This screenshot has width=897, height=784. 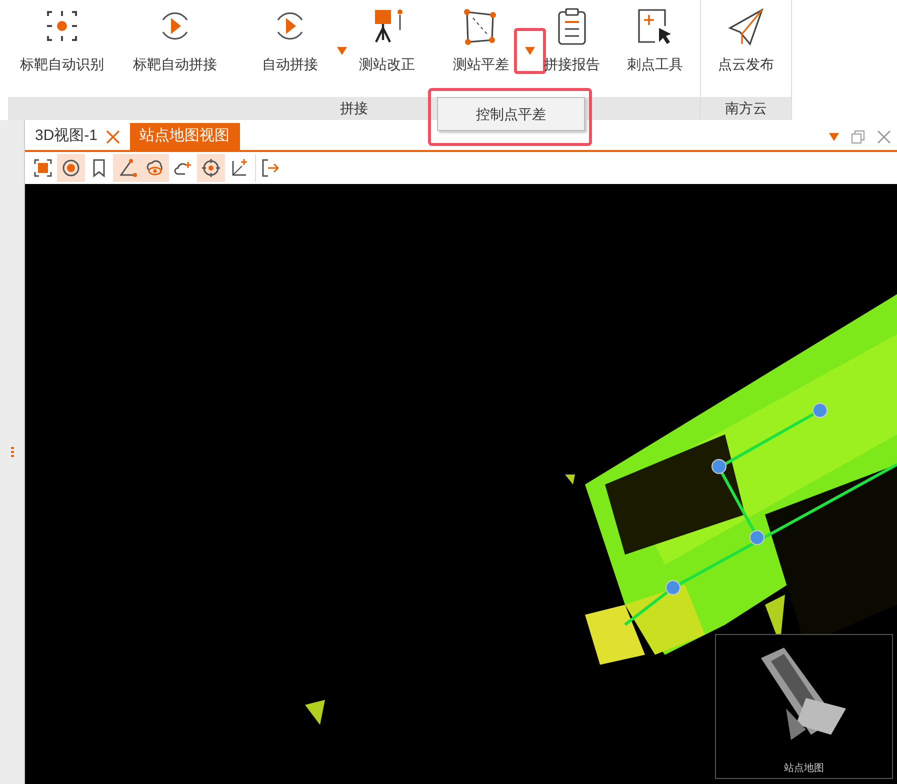 I want to click on paper-plane-icon, so click(x=746, y=26).